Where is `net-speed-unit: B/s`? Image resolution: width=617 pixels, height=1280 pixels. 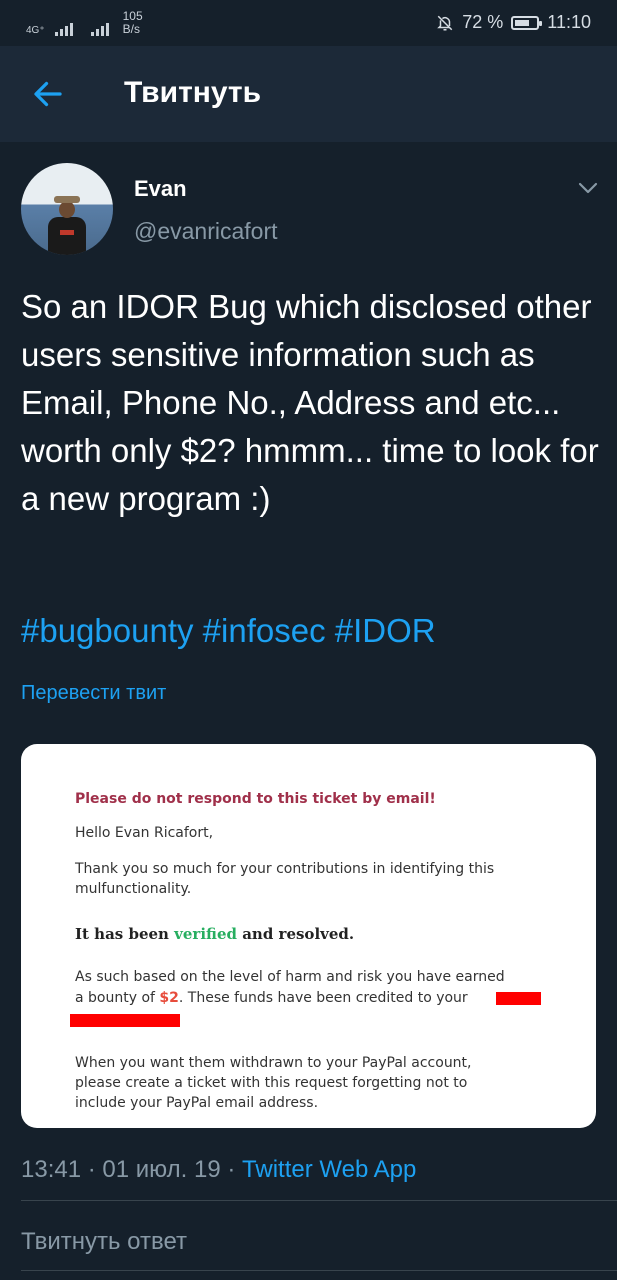
net-speed-unit: B/s is located at coordinates (131, 29).